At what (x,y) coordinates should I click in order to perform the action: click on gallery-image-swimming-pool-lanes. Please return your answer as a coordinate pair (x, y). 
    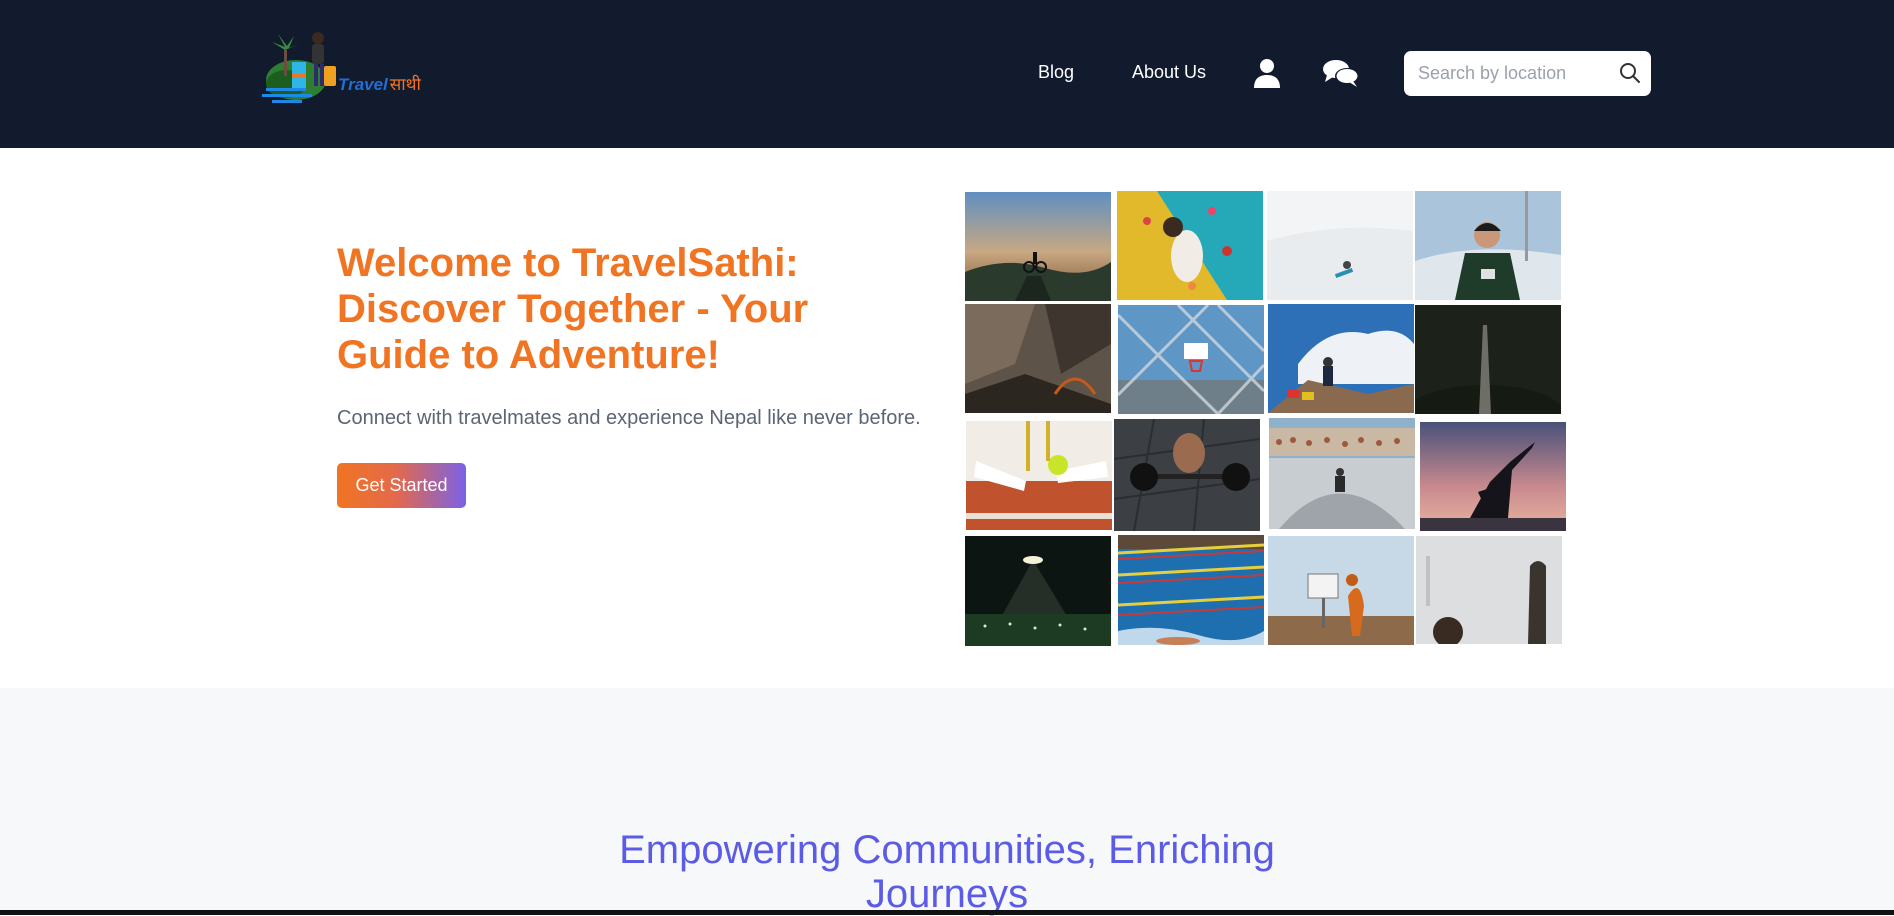
    Looking at the image, I should click on (1191, 590).